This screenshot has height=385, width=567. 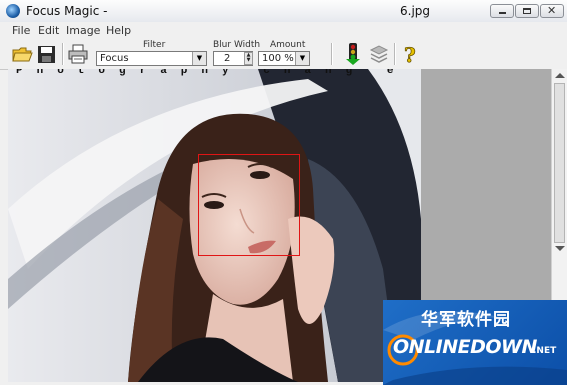 What do you see at coordinates (249, 205) in the screenshot?
I see `focus-selection-rect` at bounding box center [249, 205].